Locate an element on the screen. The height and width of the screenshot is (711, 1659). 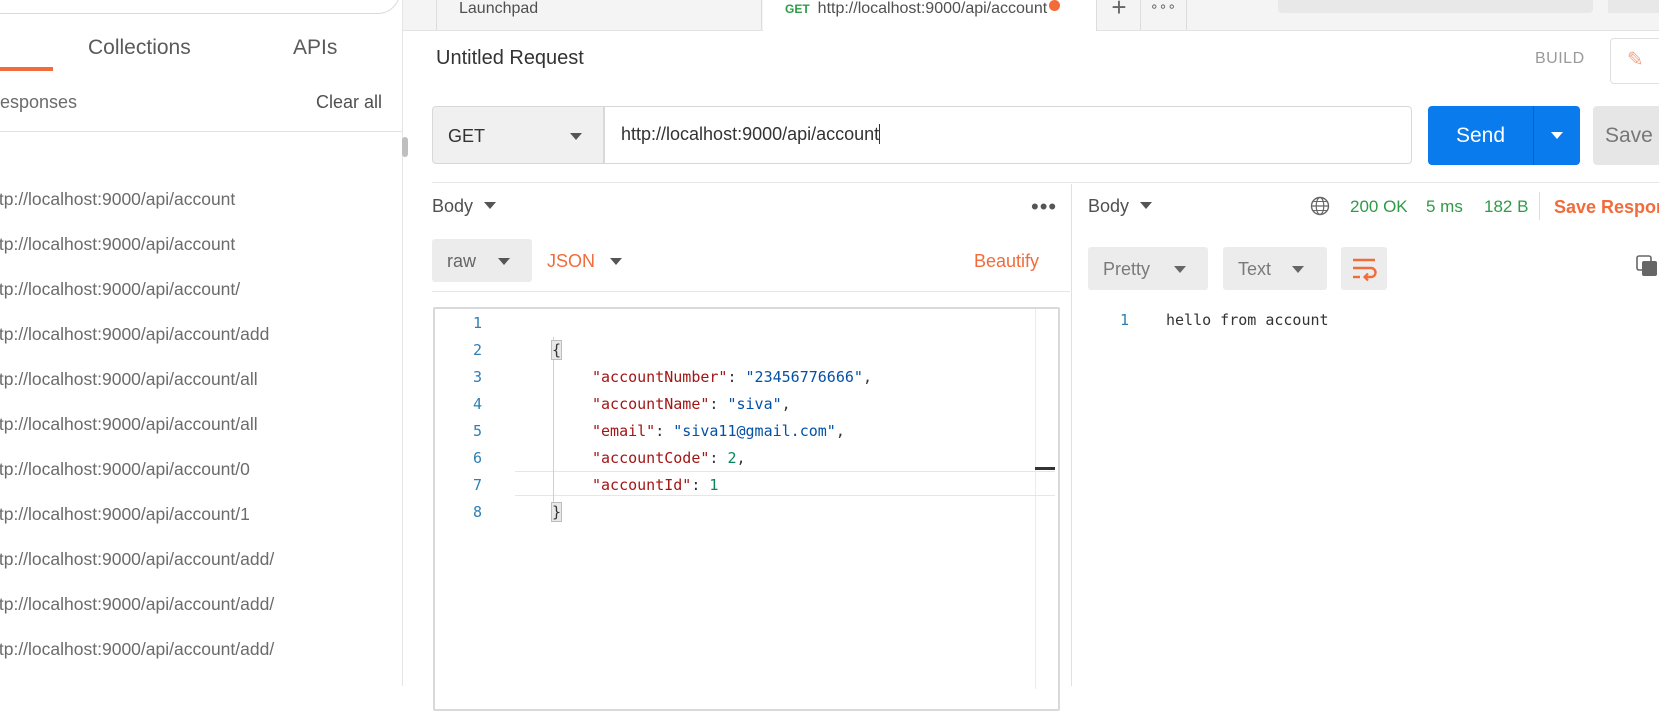
tab-launchpad: Launchpad is located at coordinates (599, 15).